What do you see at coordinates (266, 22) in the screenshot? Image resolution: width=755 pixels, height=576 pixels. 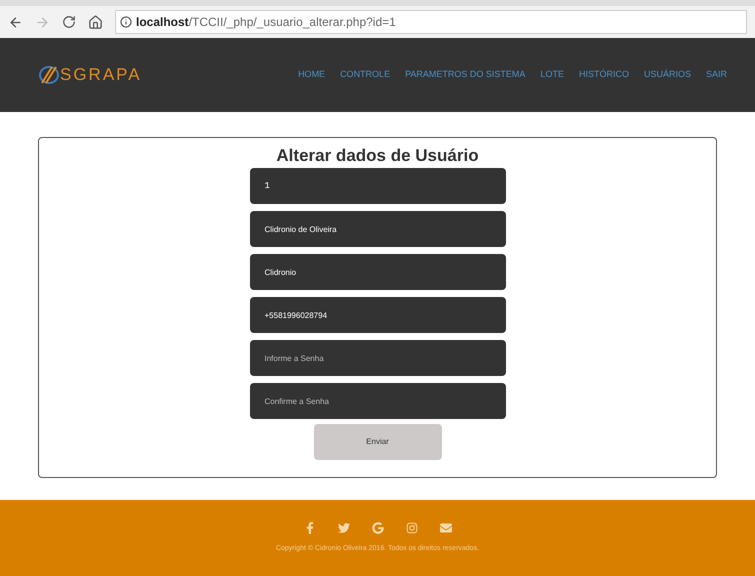 I see `url-text: localhost/TCCII/_php/_usuario_alterar.php?id=1` at bounding box center [266, 22].